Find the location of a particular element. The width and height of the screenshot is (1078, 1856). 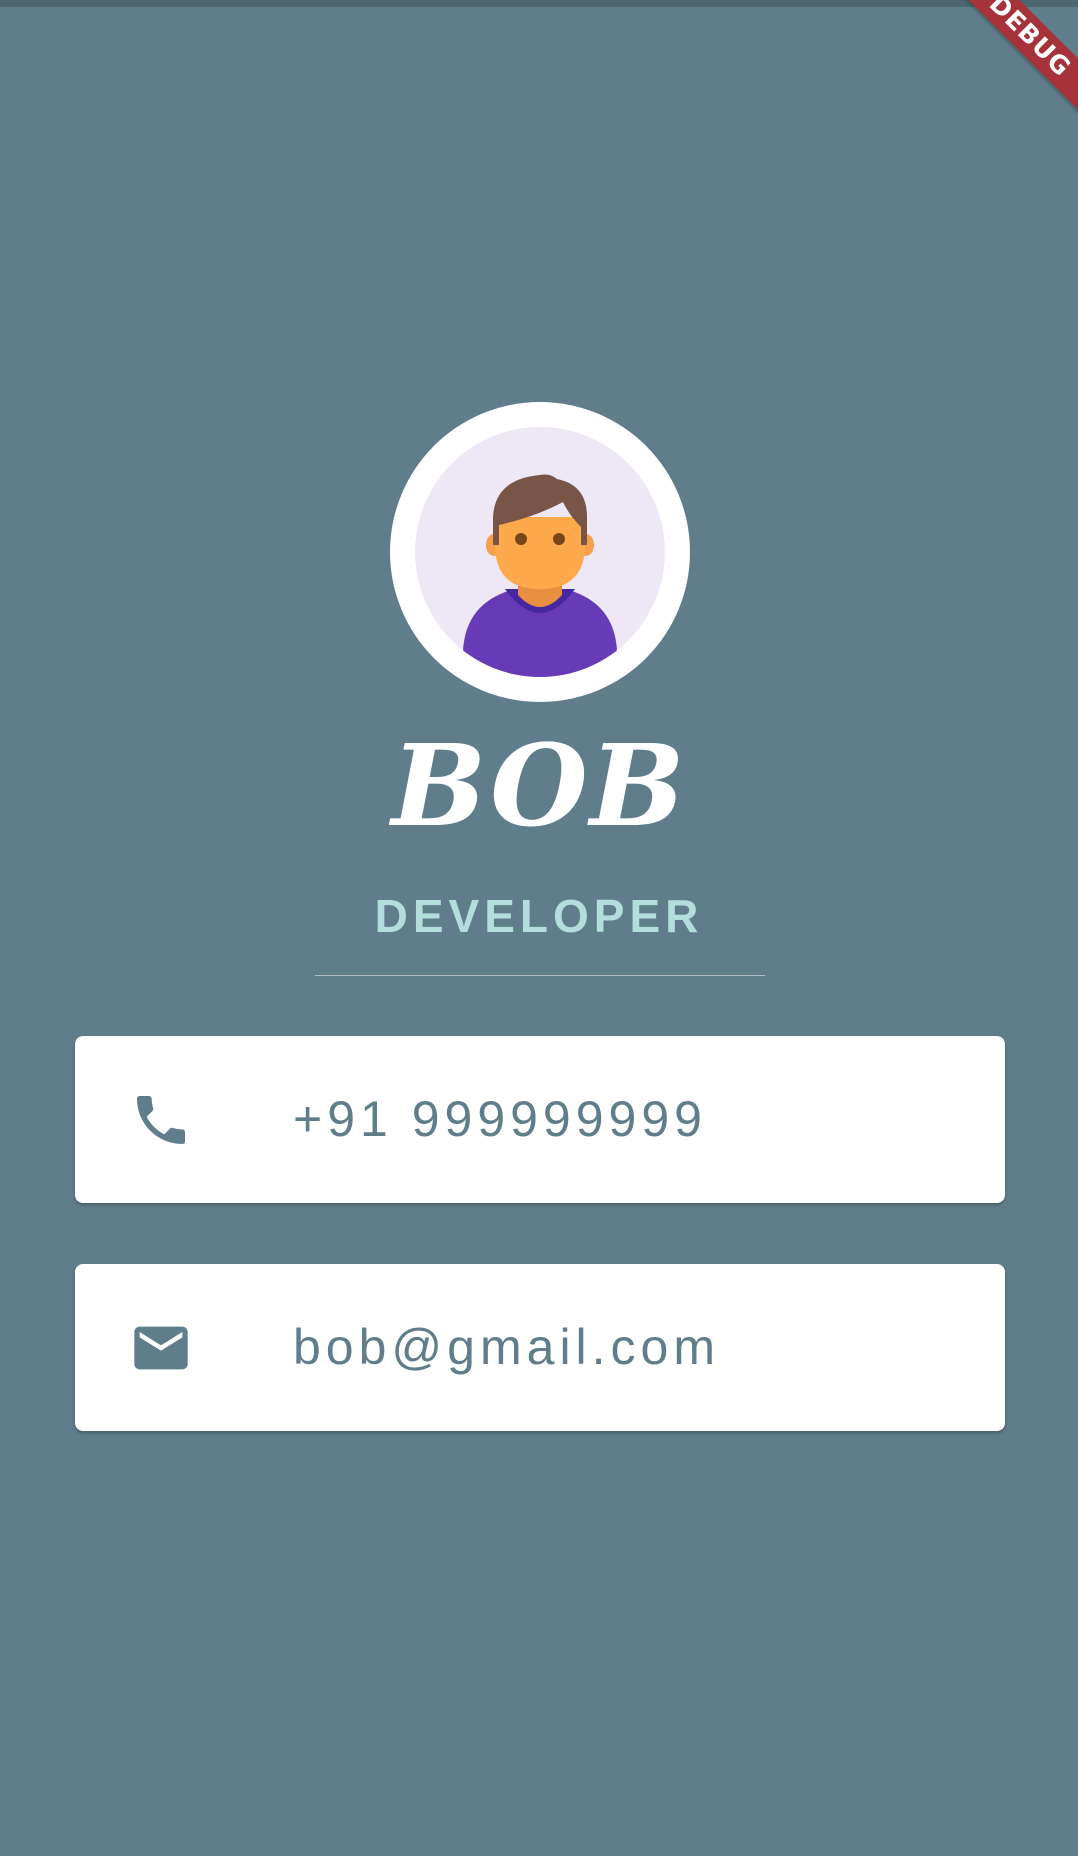

debug-banner-label: DEBUG is located at coordinates (1018, 60).